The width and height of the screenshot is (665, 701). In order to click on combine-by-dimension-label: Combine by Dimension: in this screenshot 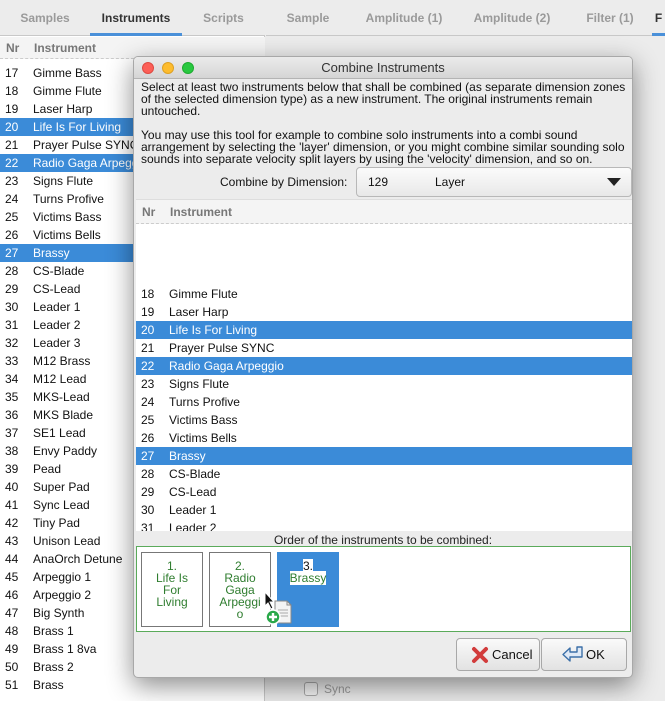, I will do `click(284, 182)`.